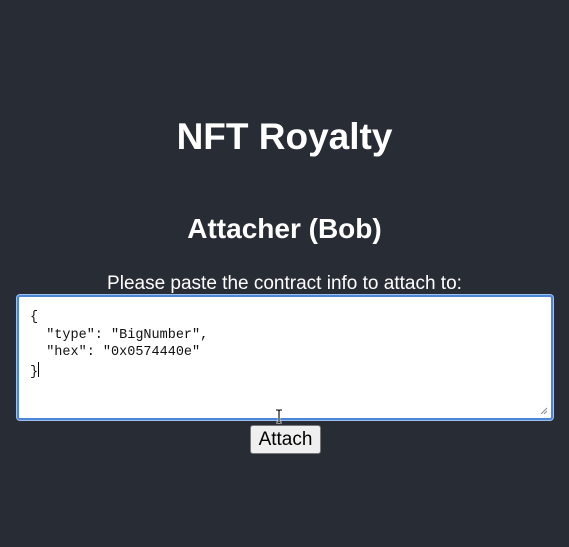  What do you see at coordinates (544, 411) in the screenshot?
I see `resize-grip-icon` at bounding box center [544, 411].